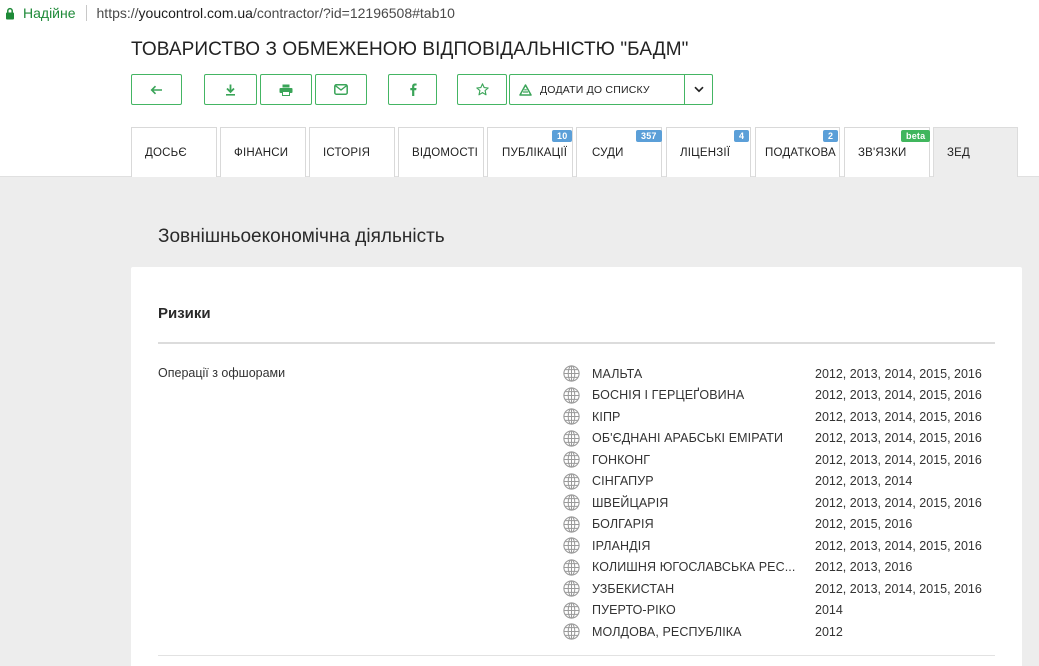  I want to click on section-title: Зовнішньоекономічна діяльність, so click(301, 236).